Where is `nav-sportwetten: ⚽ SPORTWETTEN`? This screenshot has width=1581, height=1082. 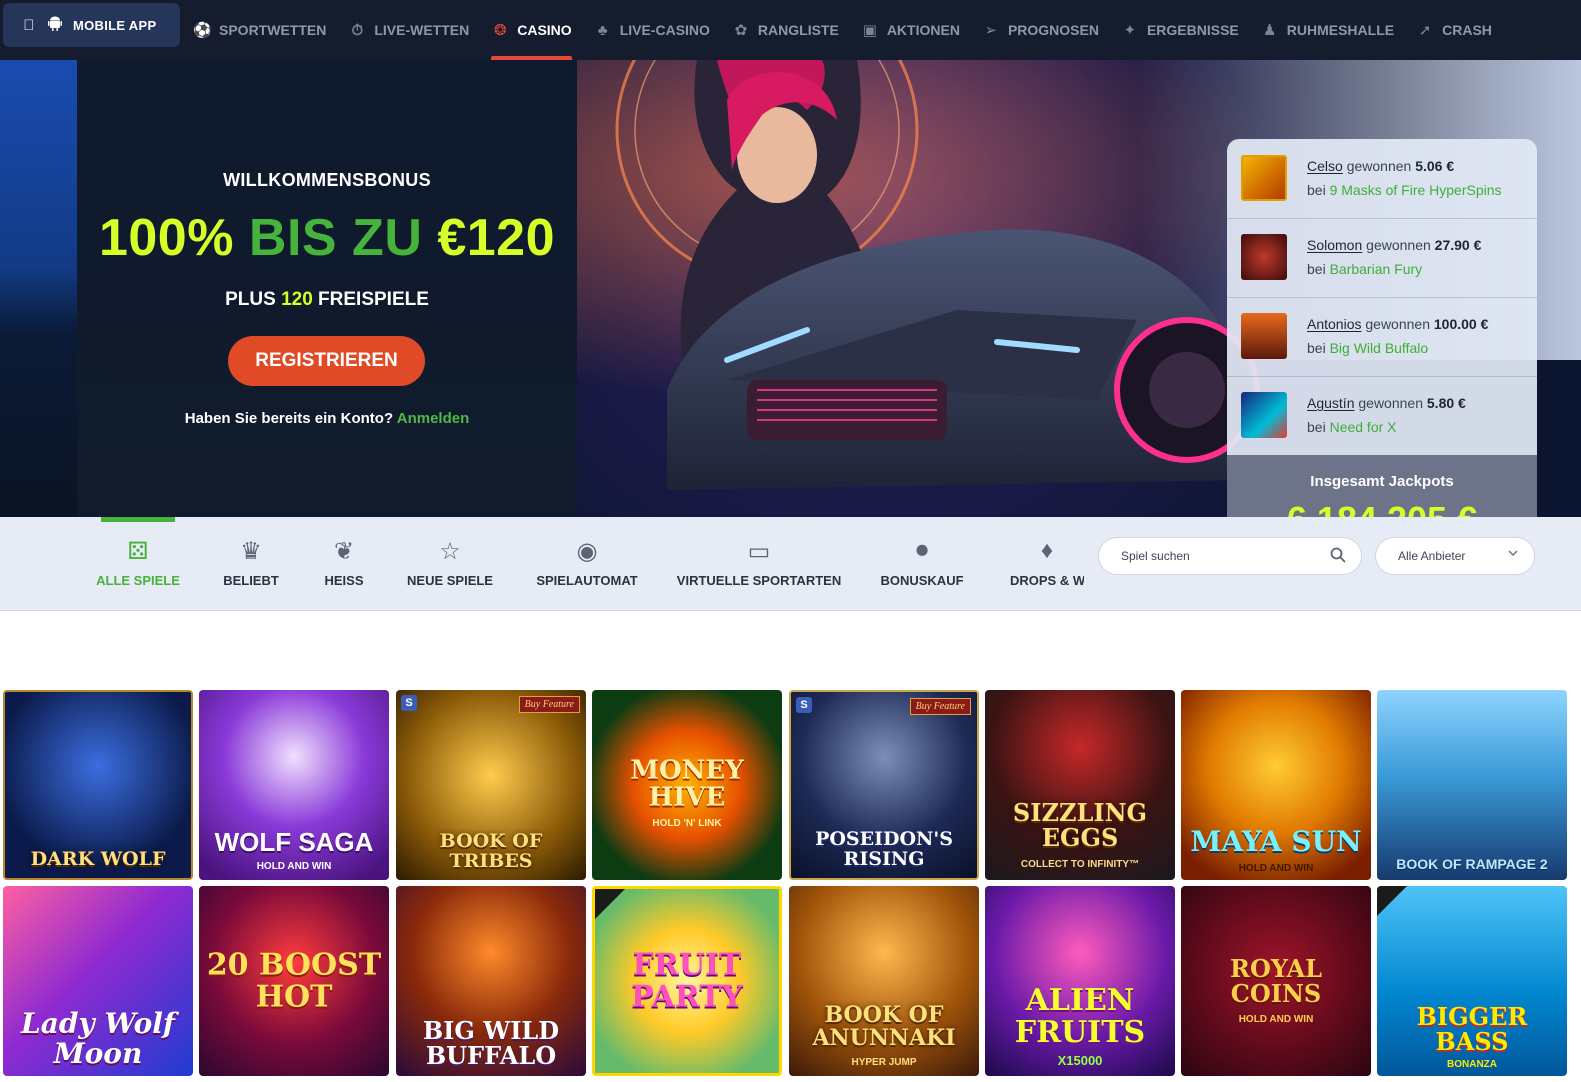
nav-sportwetten: ⚽ SPORTWETTEN is located at coordinates (265, 30).